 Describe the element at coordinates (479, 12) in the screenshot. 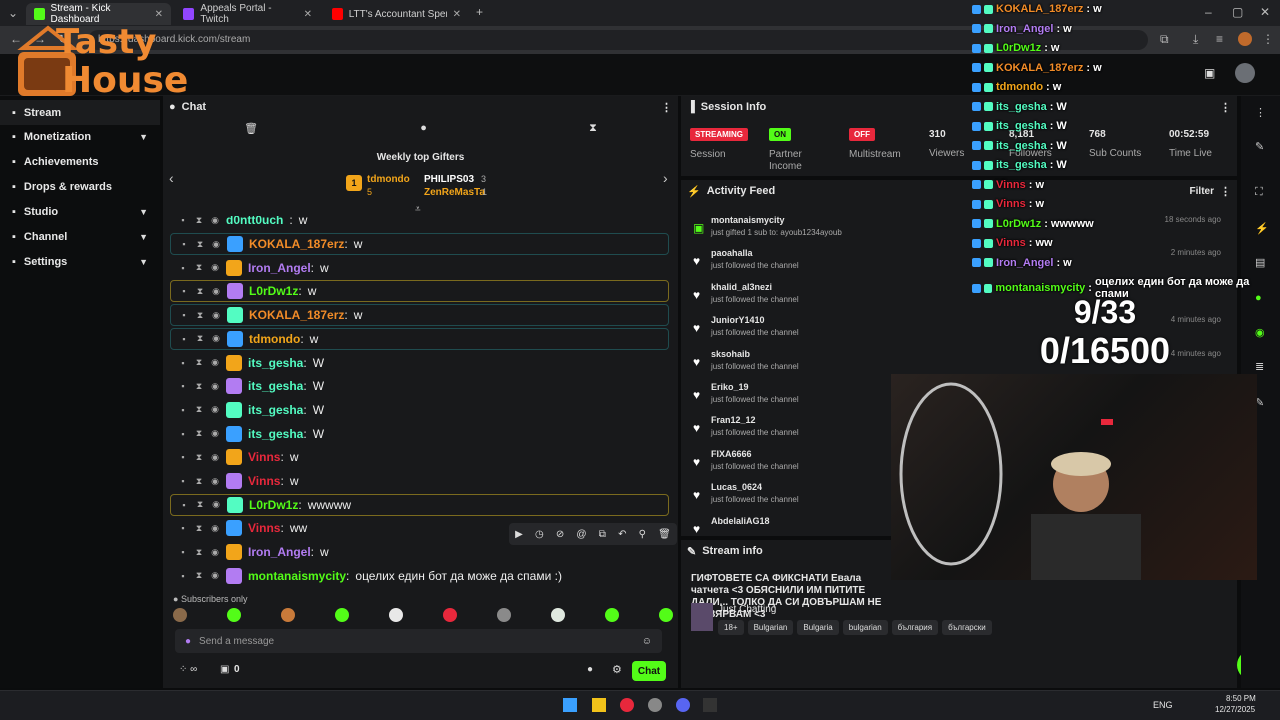

I see `new-tab-icon: +` at that location.